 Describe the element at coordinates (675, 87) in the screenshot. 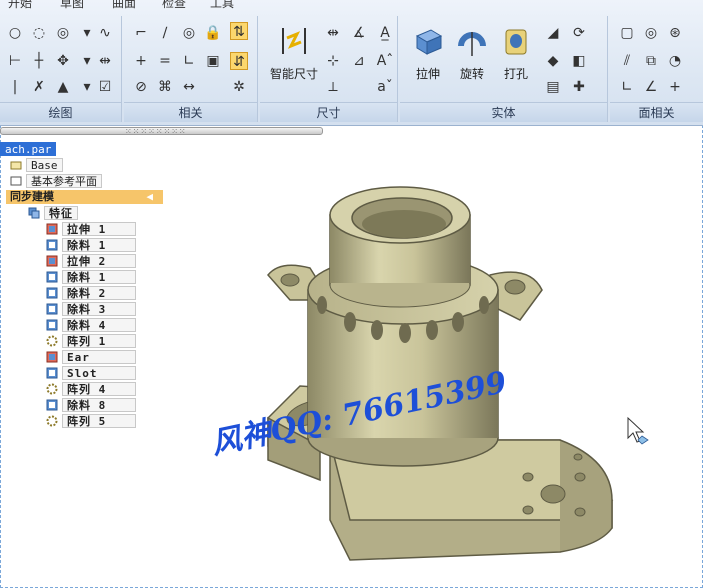

I see `aligned-hole-icon: +` at that location.